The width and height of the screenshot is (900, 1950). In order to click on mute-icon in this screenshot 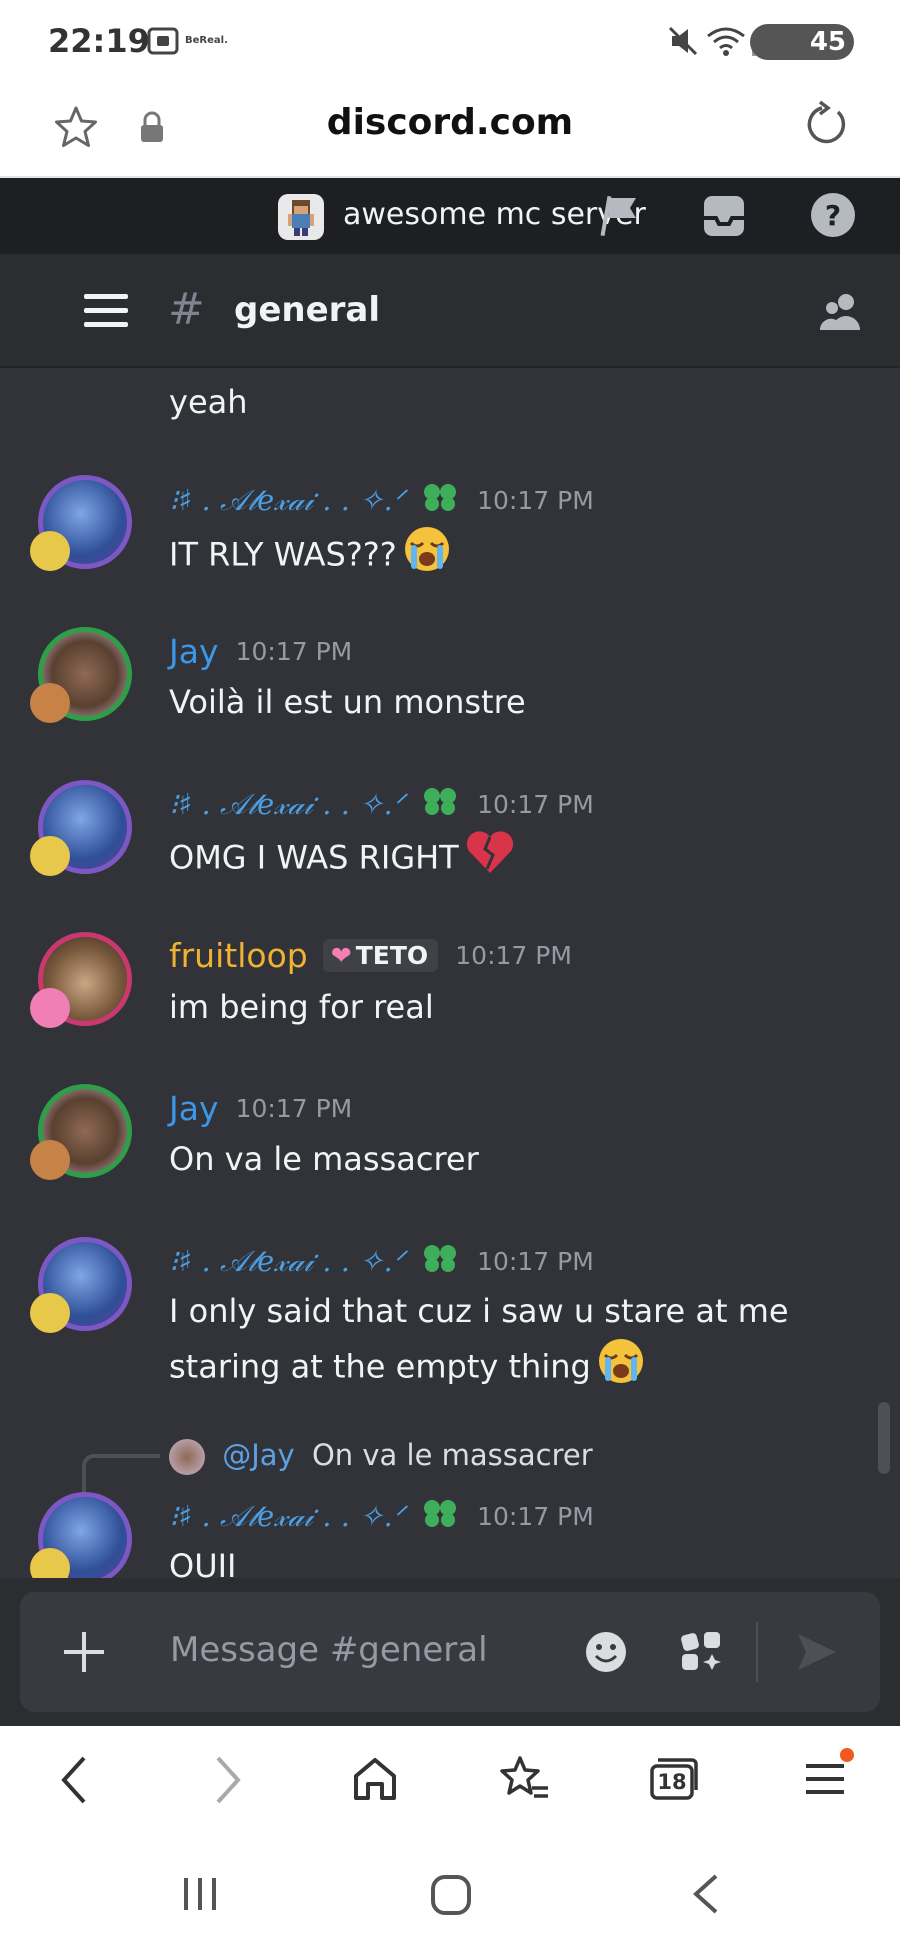, I will do `click(683, 43)`.